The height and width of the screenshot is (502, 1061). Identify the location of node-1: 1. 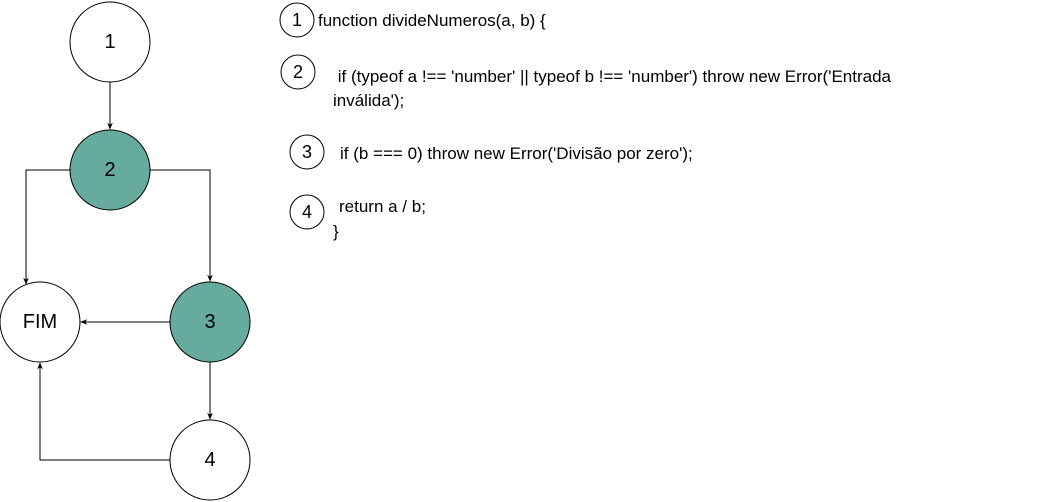
(110, 42).